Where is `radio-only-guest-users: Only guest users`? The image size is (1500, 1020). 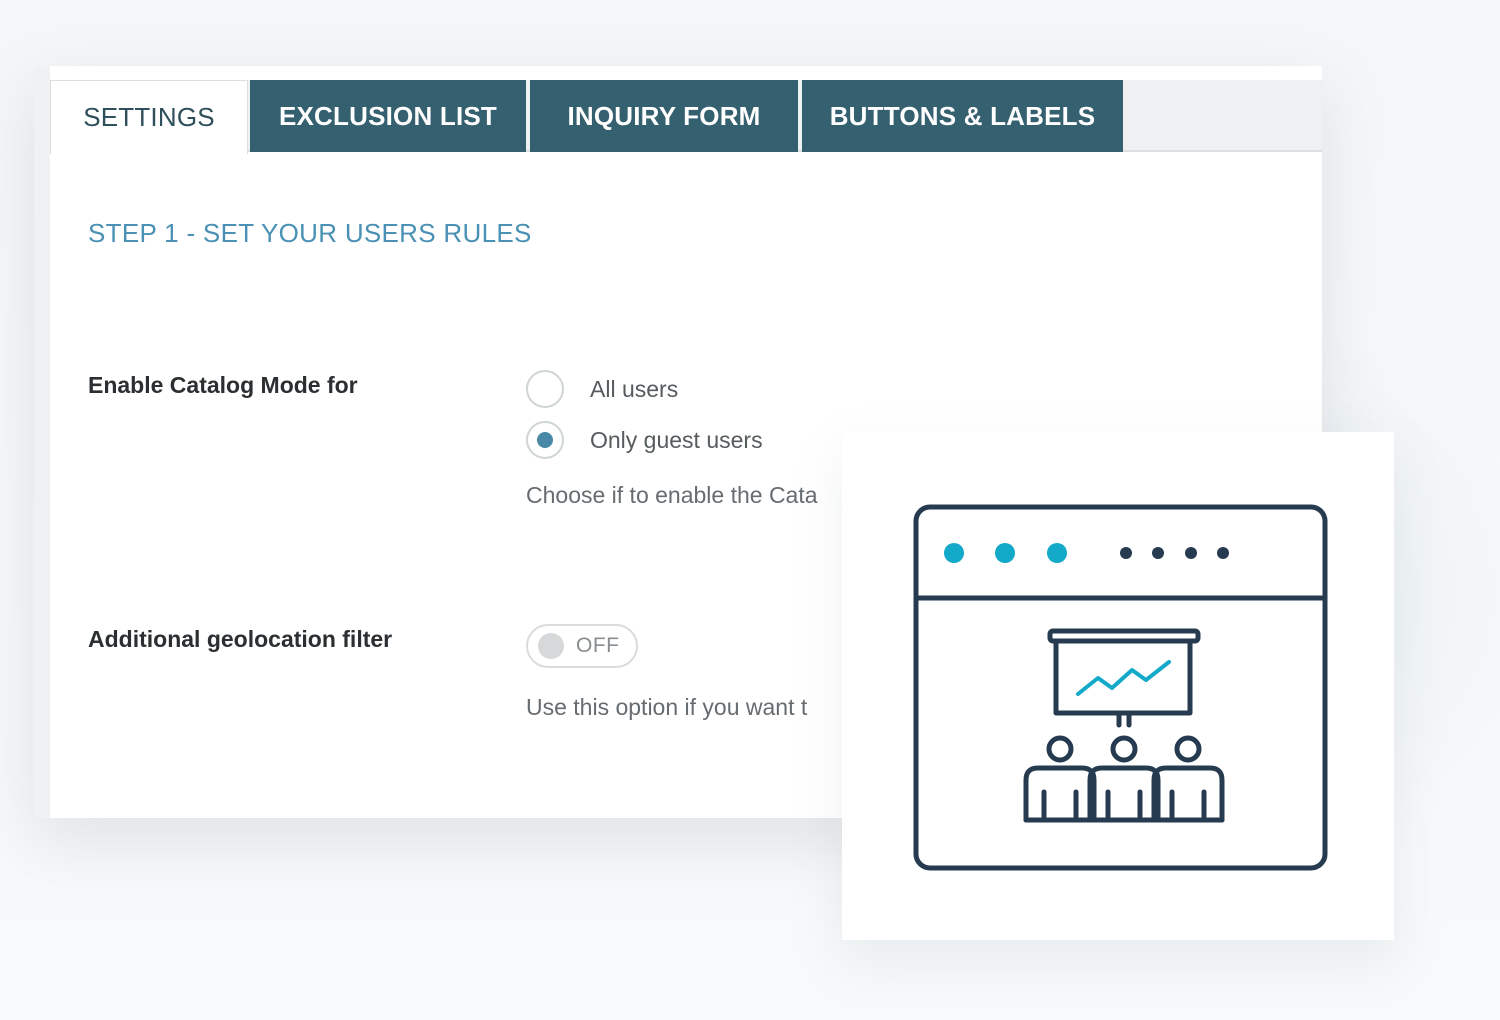 radio-only-guest-users: Only guest users is located at coordinates (644, 440).